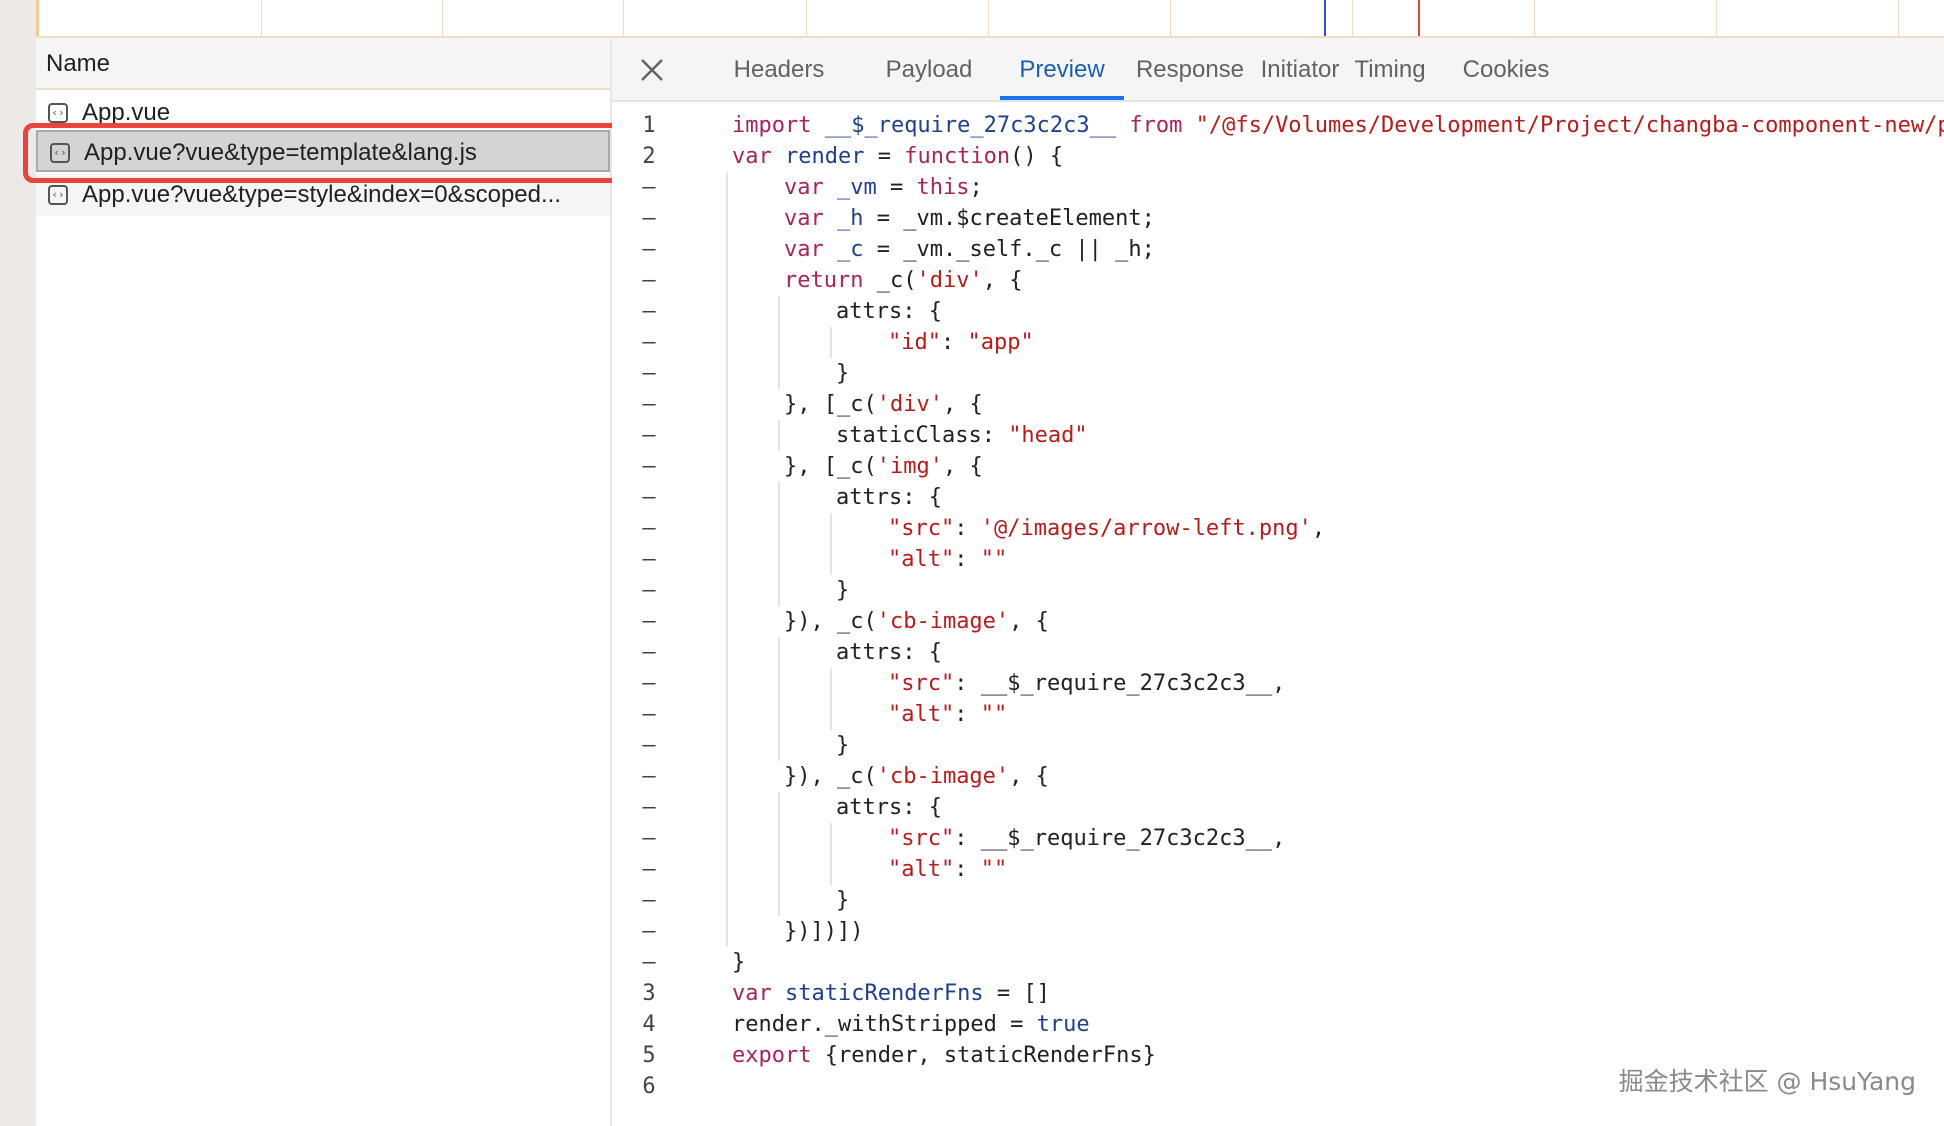 Image resolution: width=1944 pixels, height=1126 pixels. Describe the element at coordinates (58, 113) in the screenshot. I see `script-file-icon: ‹›` at that location.